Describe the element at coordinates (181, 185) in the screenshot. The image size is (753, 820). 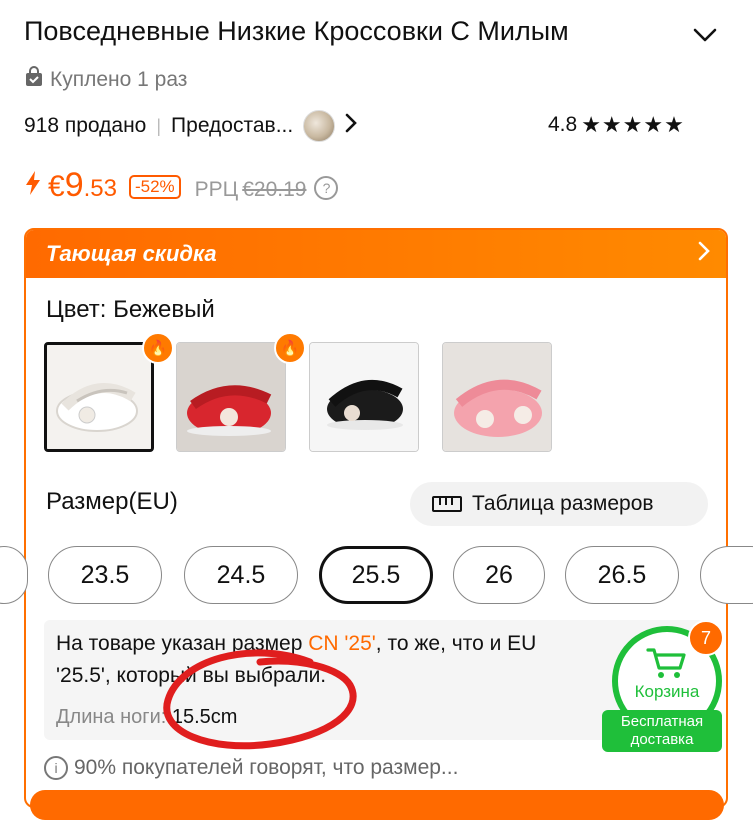
I see `price-row: € 9 .53 -52% РРЦ €20.19 ?` at that location.